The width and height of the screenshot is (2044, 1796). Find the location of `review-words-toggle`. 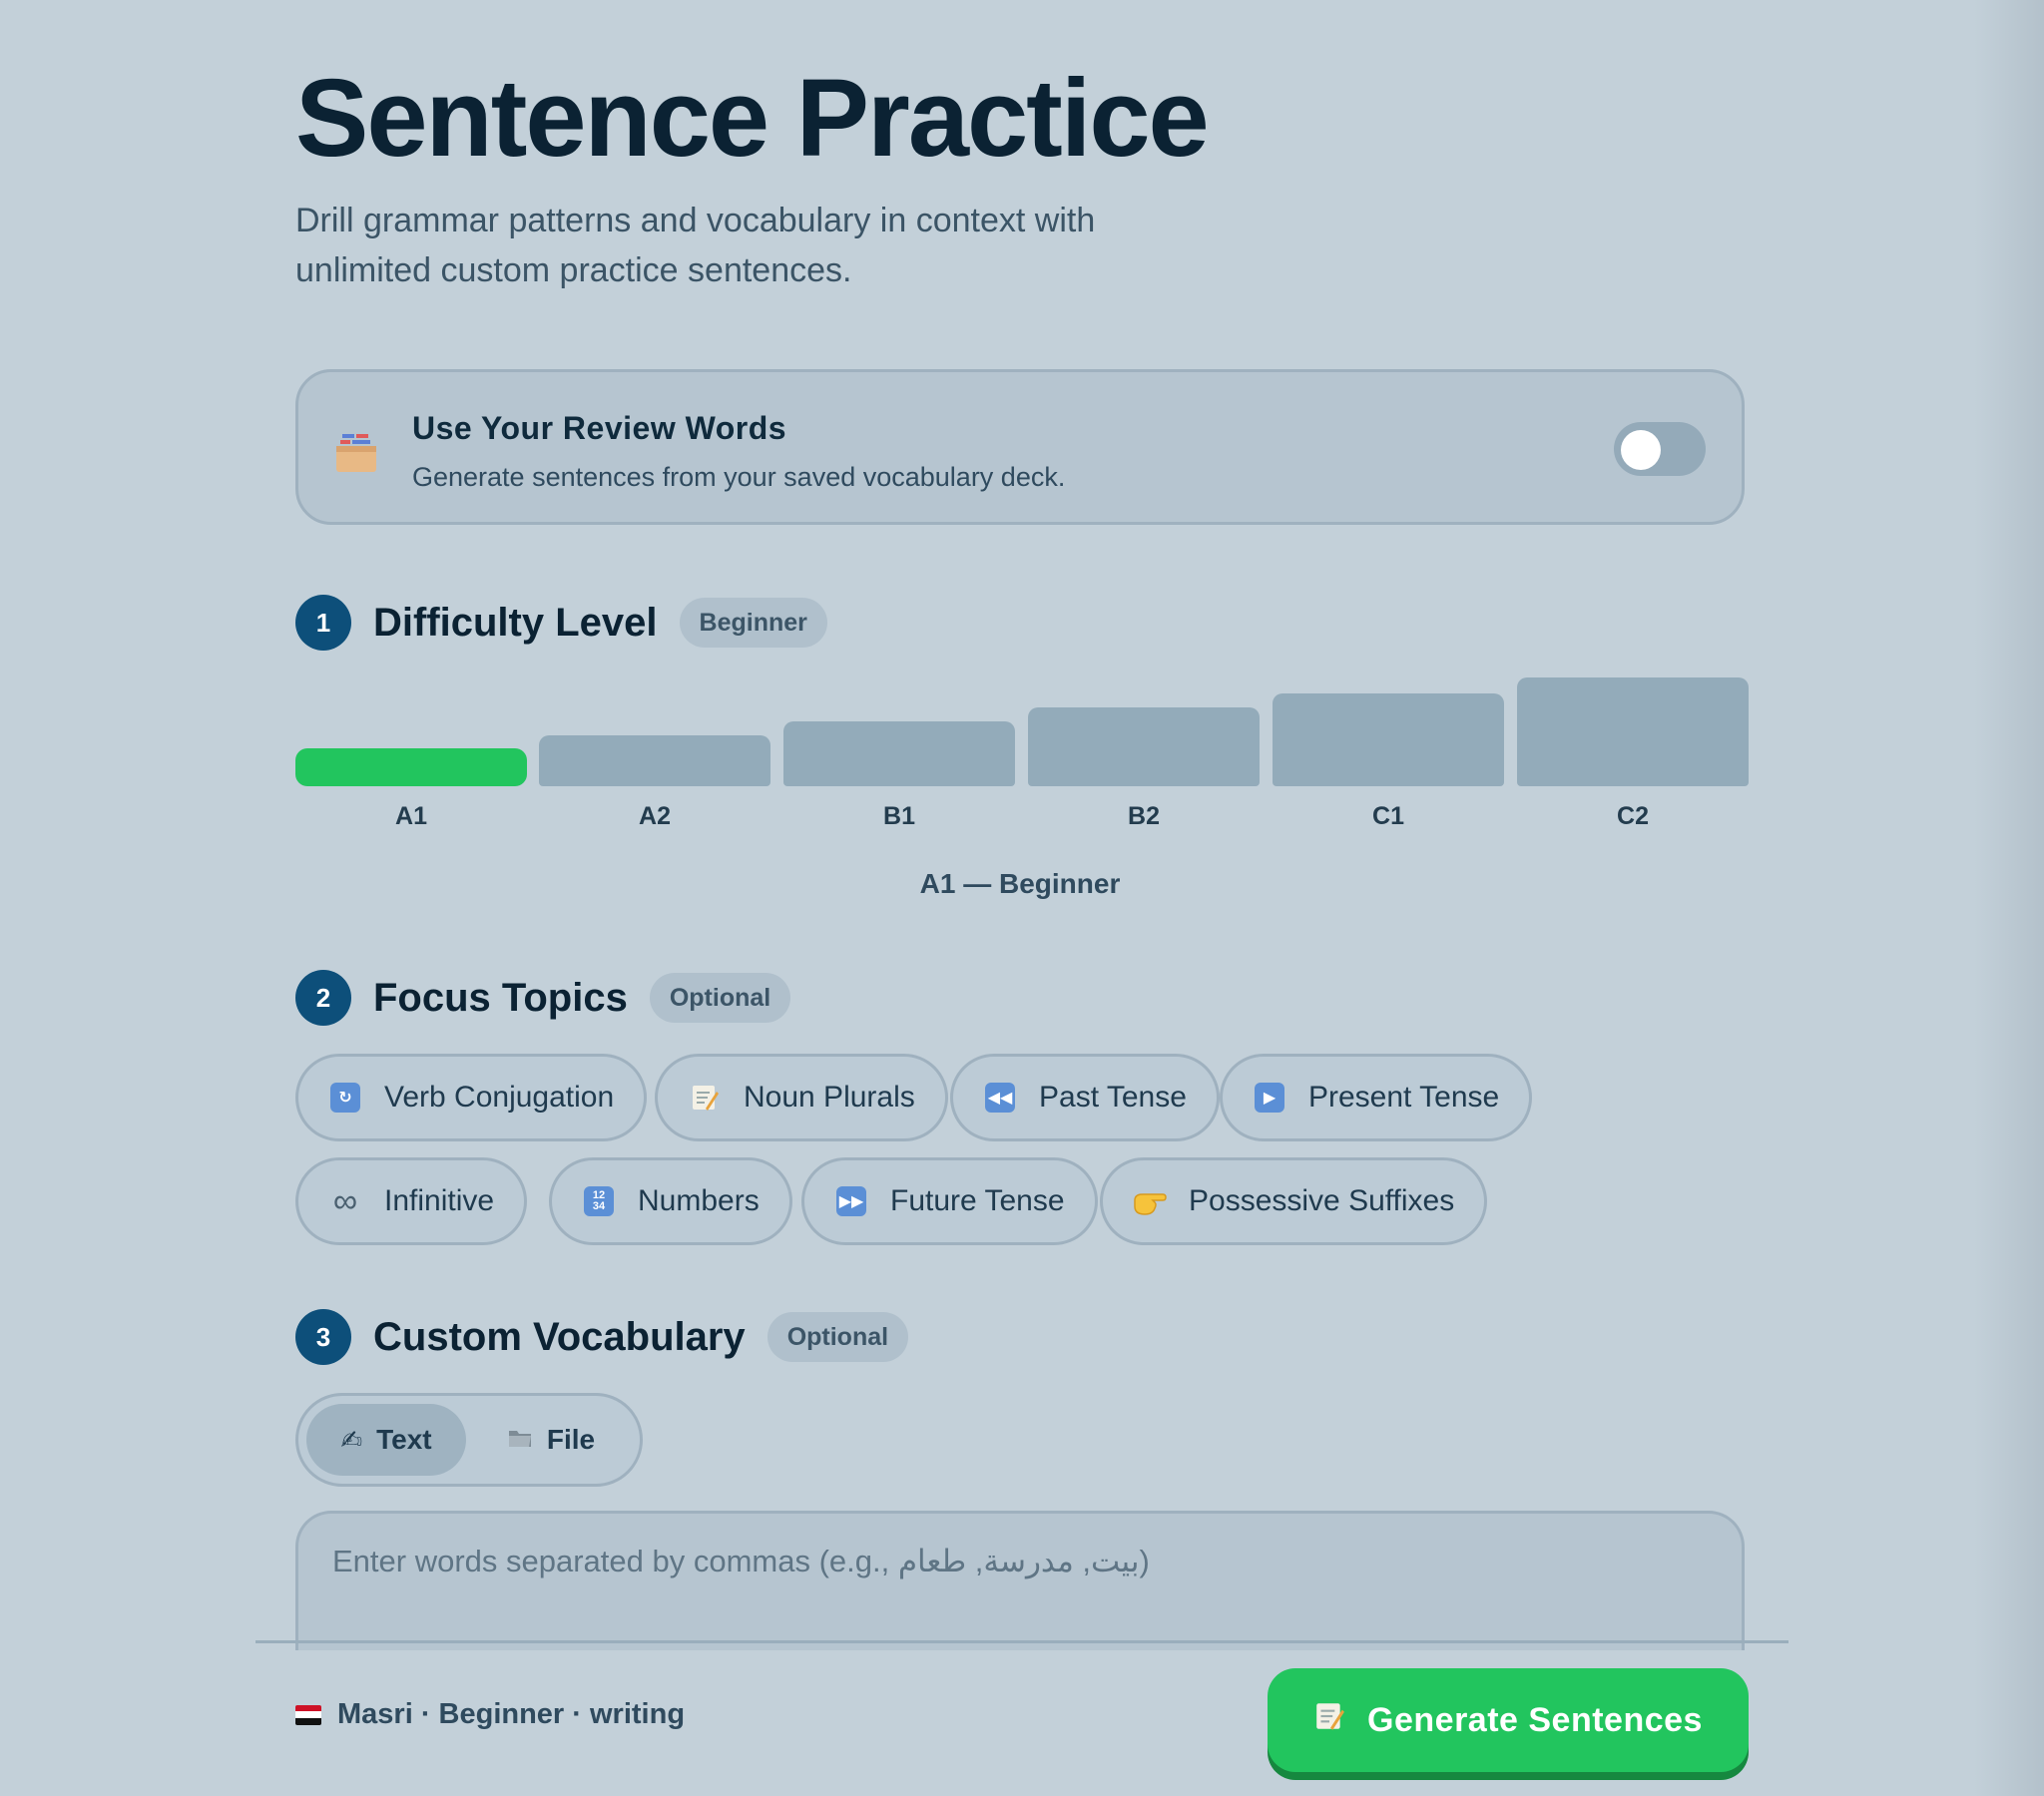

review-words-toggle is located at coordinates (1660, 449).